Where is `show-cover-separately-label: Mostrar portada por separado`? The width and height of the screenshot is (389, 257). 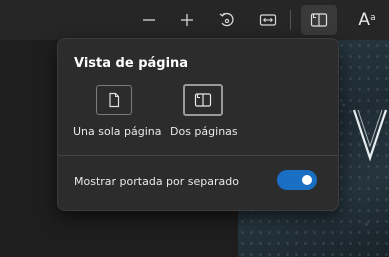
show-cover-separately-label: Mostrar portada por separado is located at coordinates (156, 181).